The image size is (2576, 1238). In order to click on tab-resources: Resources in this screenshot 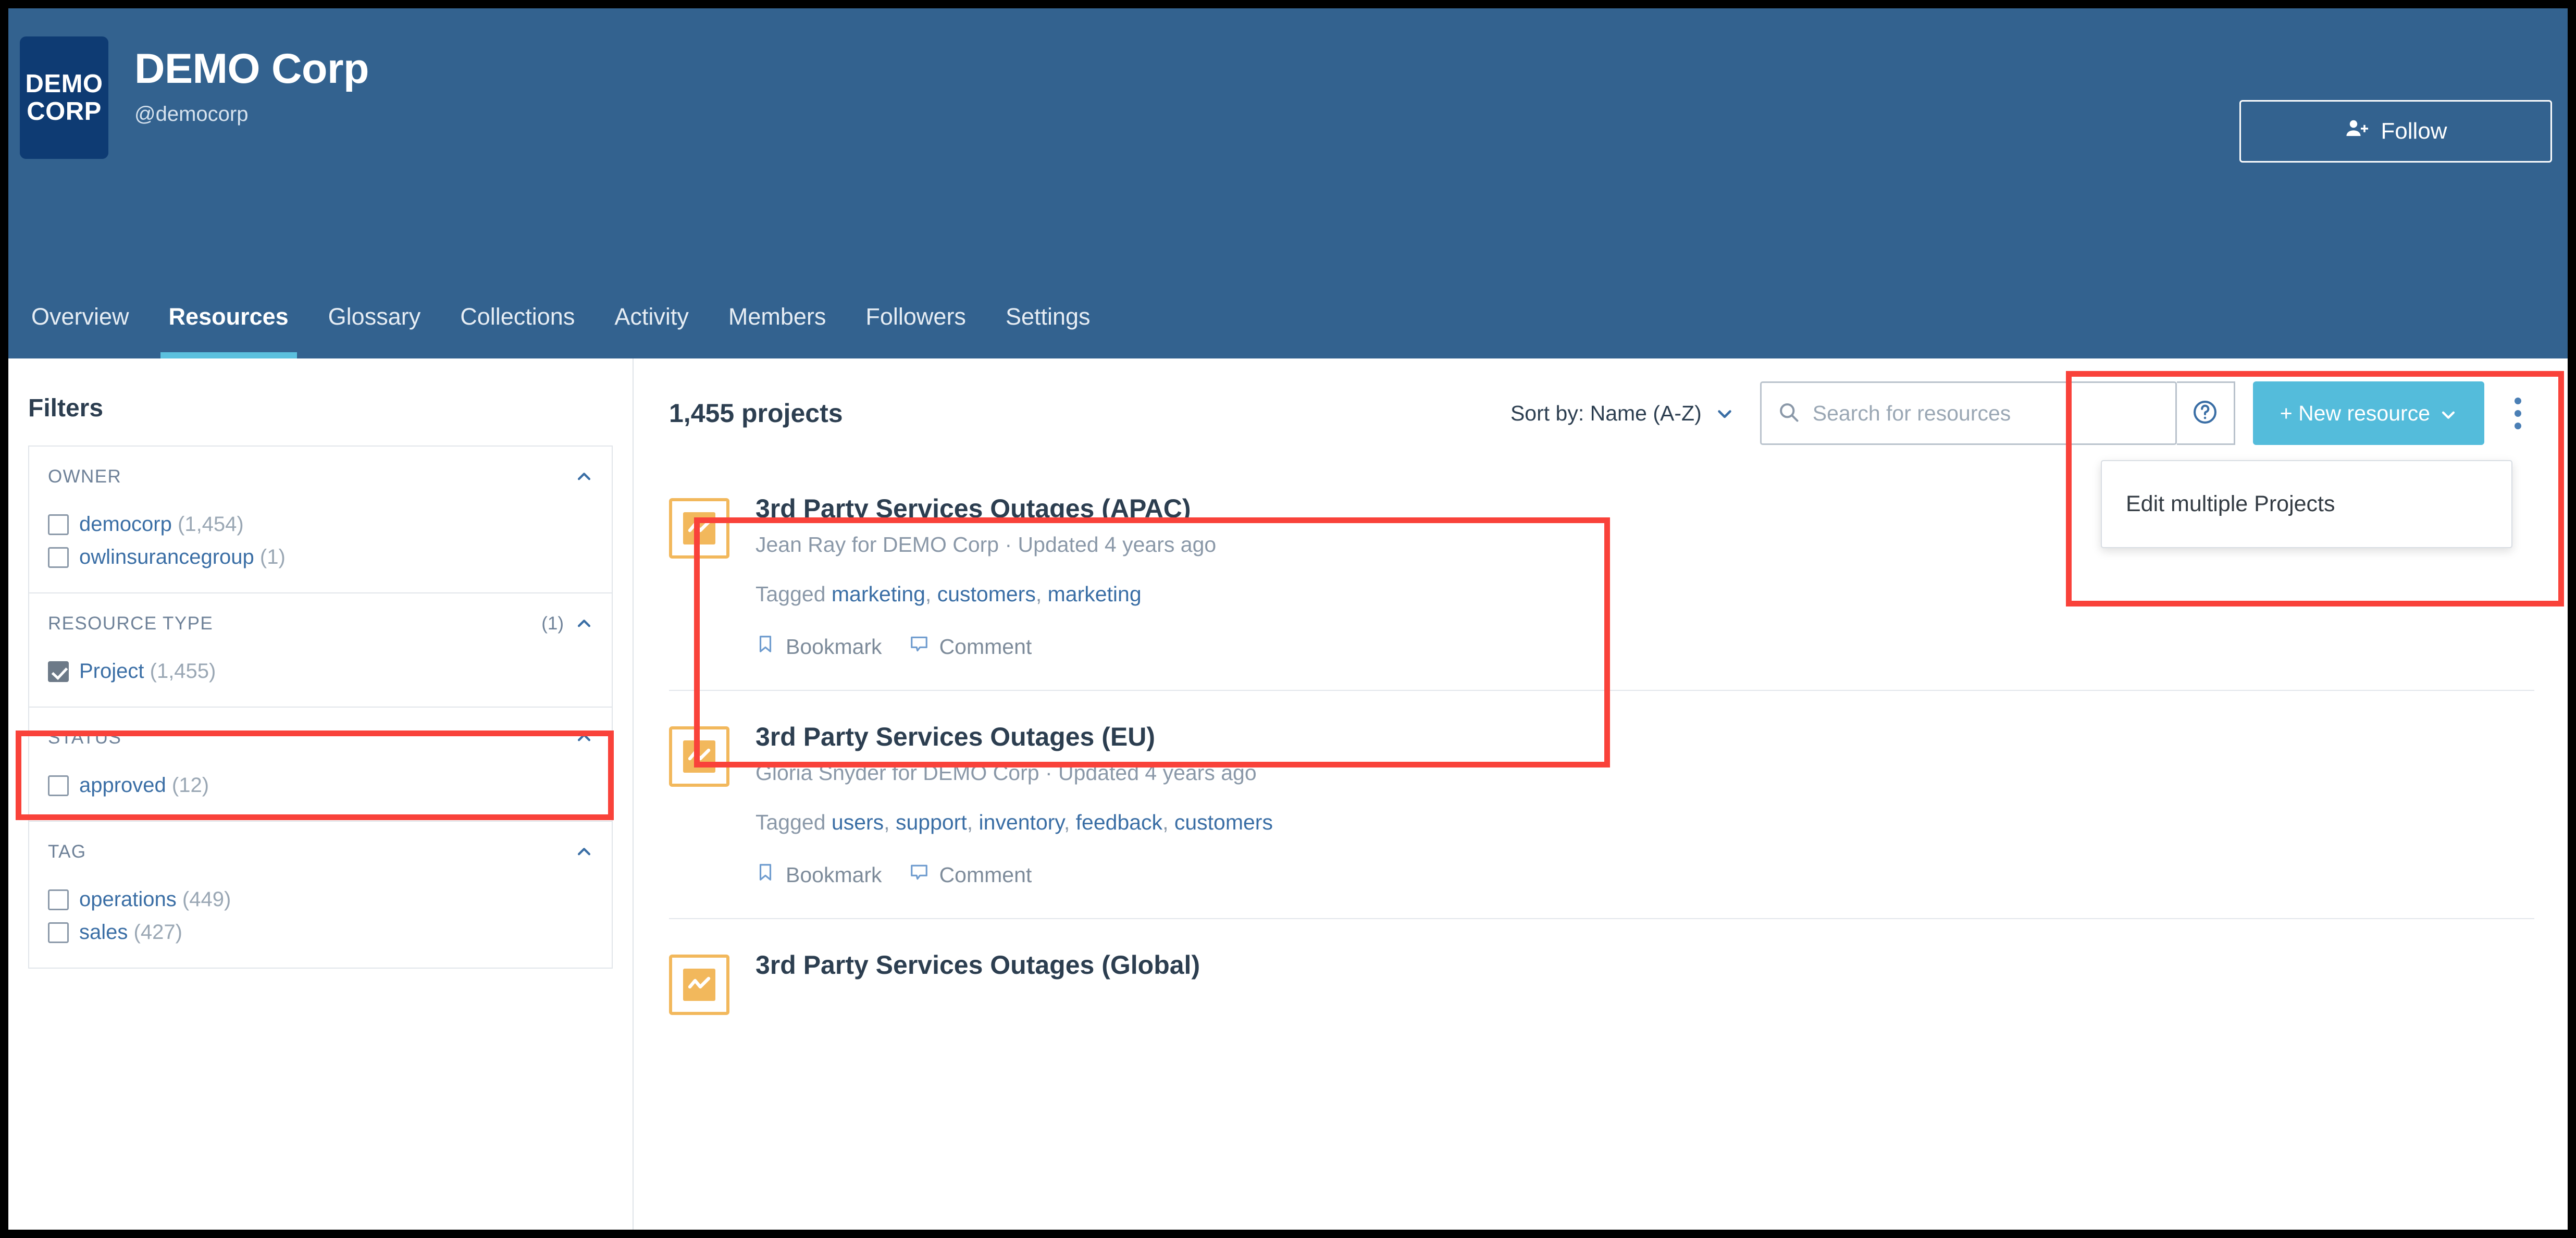, I will do `click(229, 331)`.